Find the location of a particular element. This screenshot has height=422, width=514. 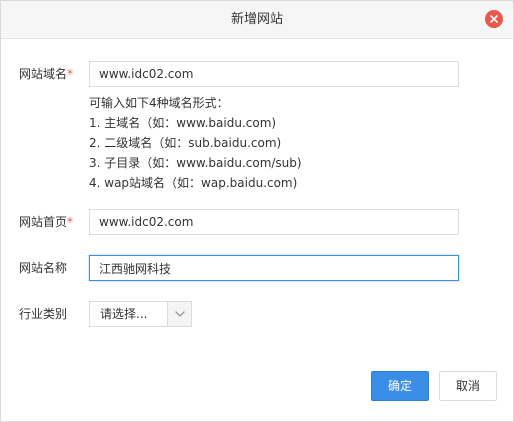

close-button is located at coordinates (494, 19).